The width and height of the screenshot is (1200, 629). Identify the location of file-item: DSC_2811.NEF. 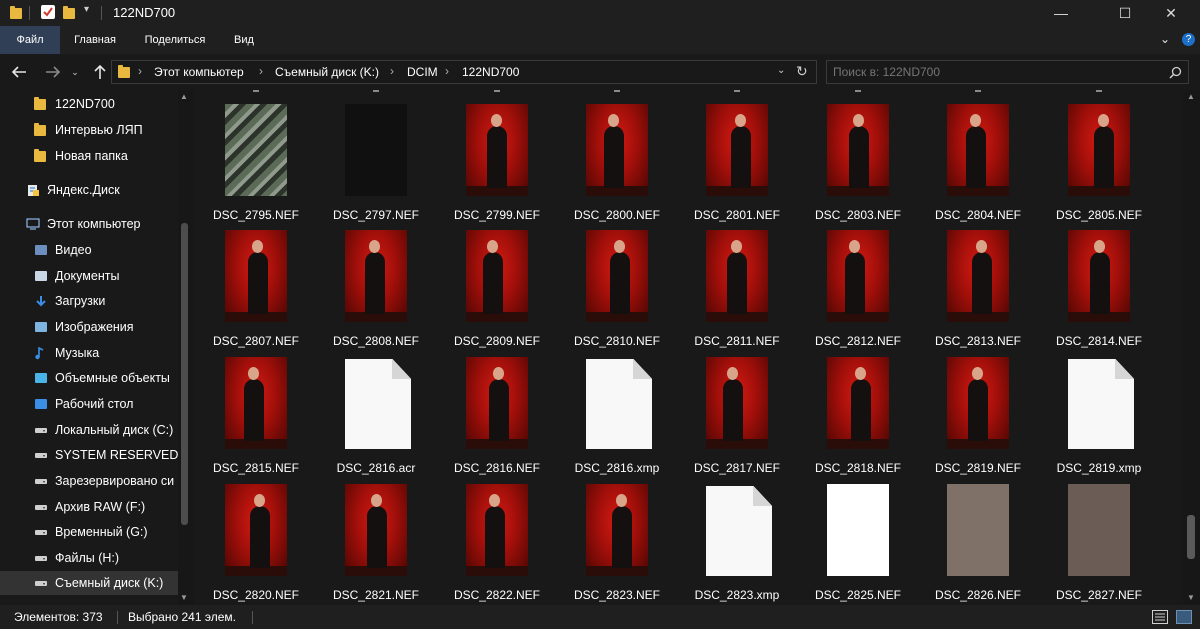
(737, 293).